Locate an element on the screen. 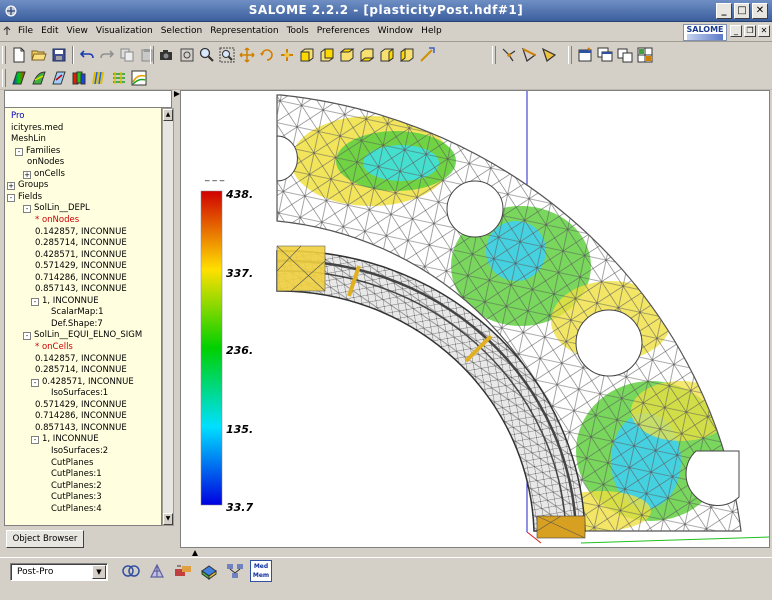 The image size is (772, 600). tree-item: IsoSurfaces:1 is located at coordinates (79, 393).